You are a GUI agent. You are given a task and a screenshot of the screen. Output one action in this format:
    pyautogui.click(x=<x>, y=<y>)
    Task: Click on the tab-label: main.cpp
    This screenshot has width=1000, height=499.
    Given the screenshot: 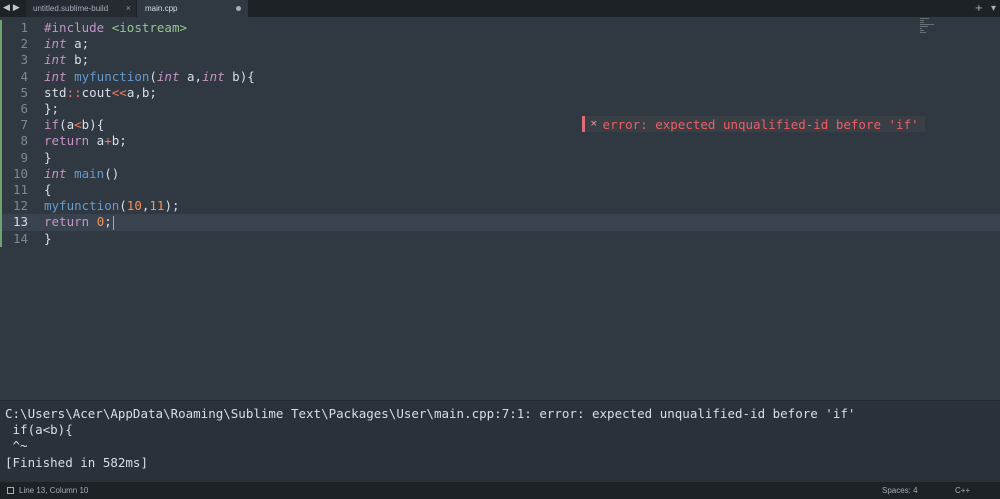 What is the action you would take?
    pyautogui.click(x=161, y=8)
    